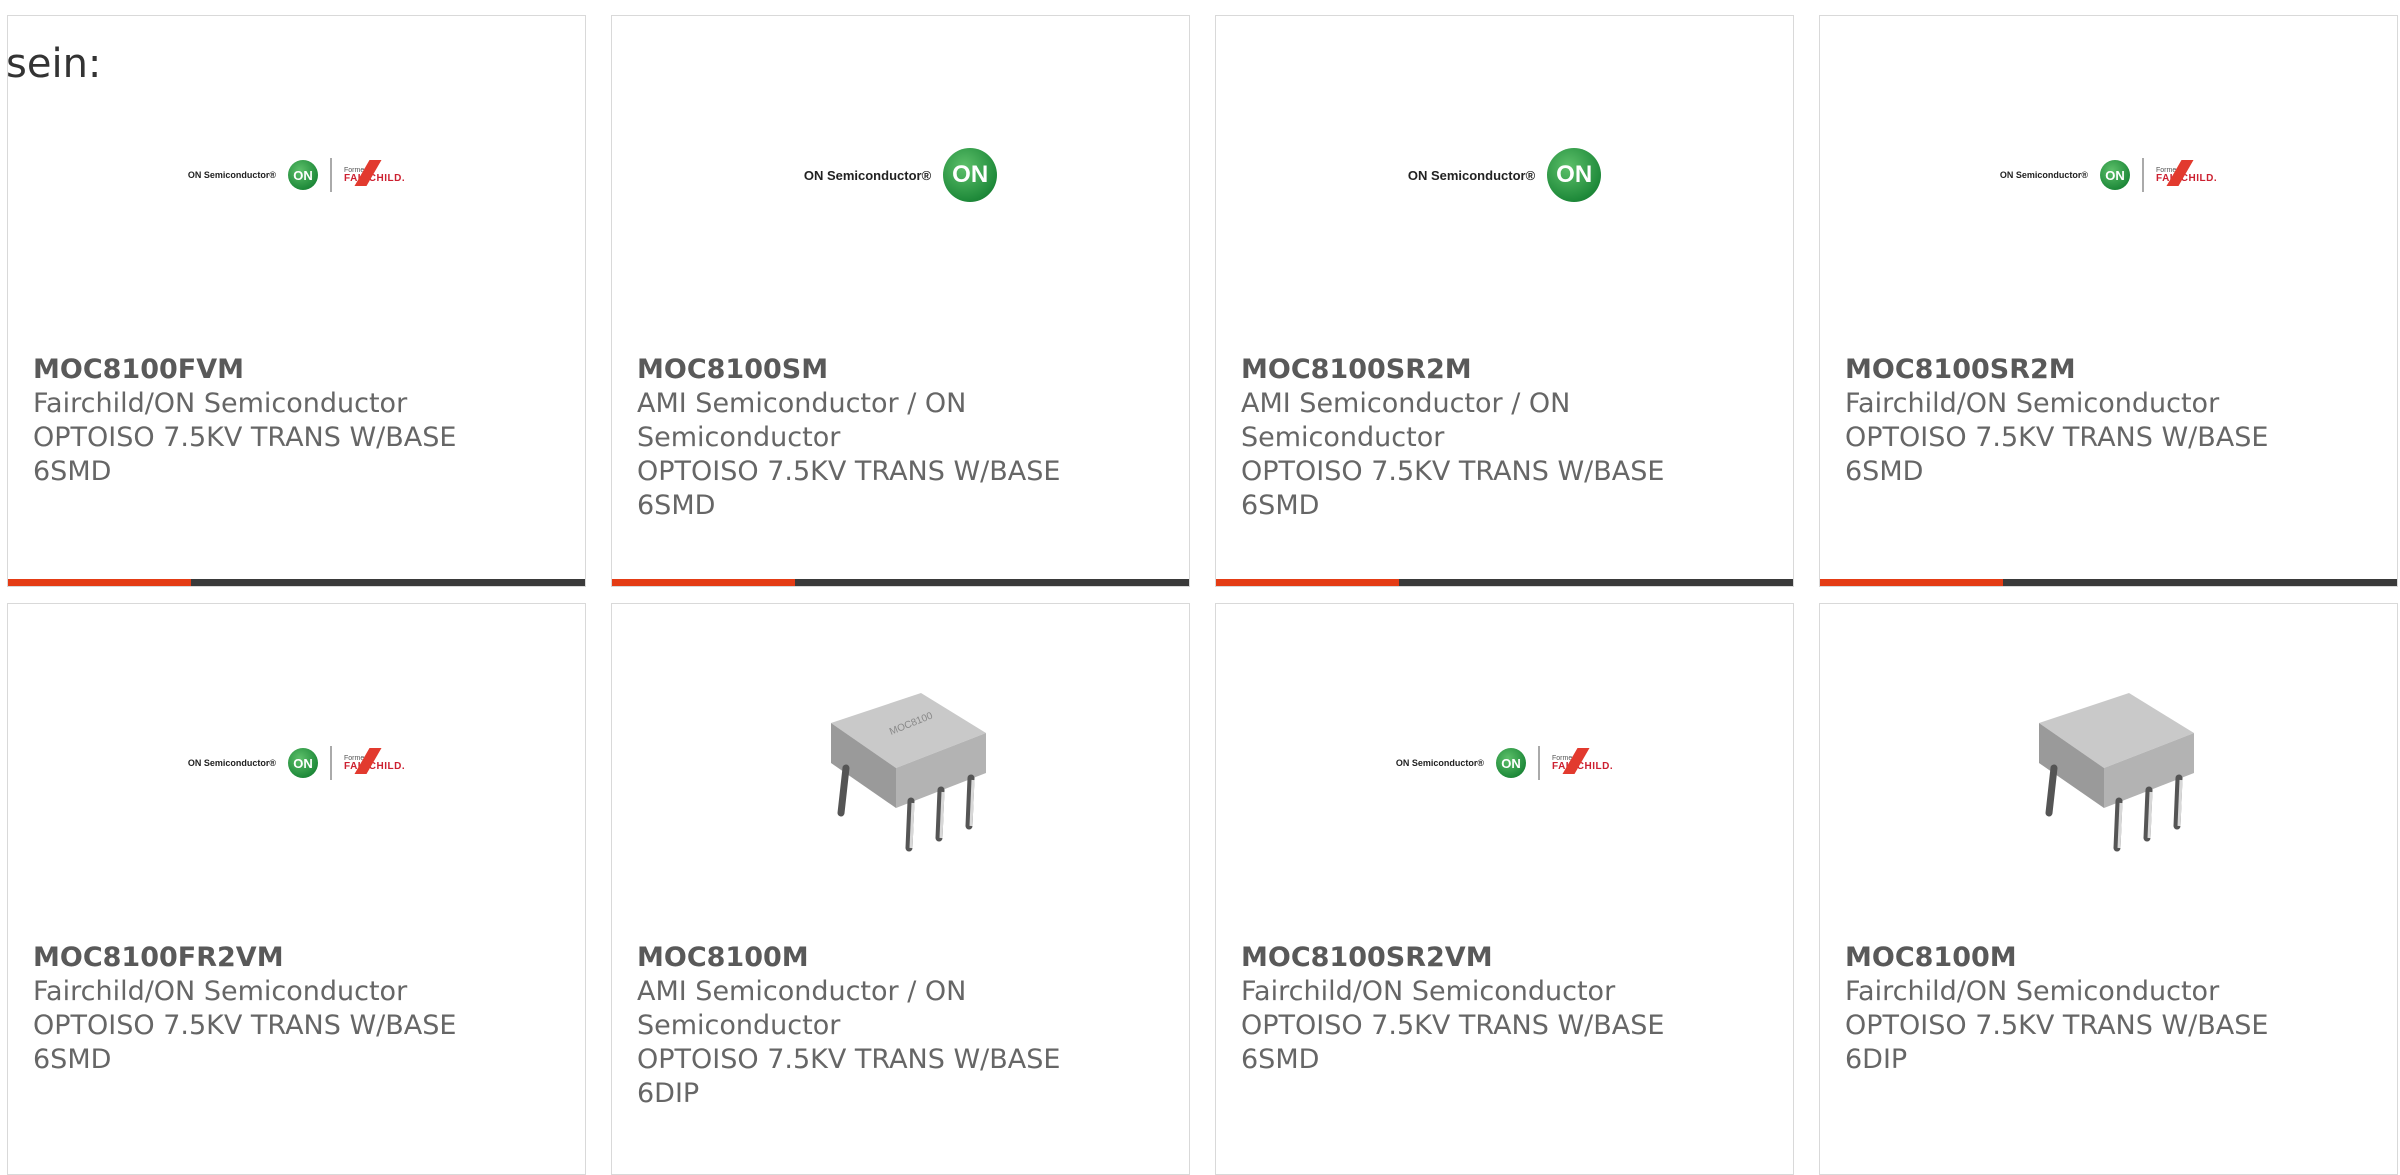 The height and width of the screenshot is (1175, 2400). I want to click on part-number: MOC8100FVM, so click(299, 370).